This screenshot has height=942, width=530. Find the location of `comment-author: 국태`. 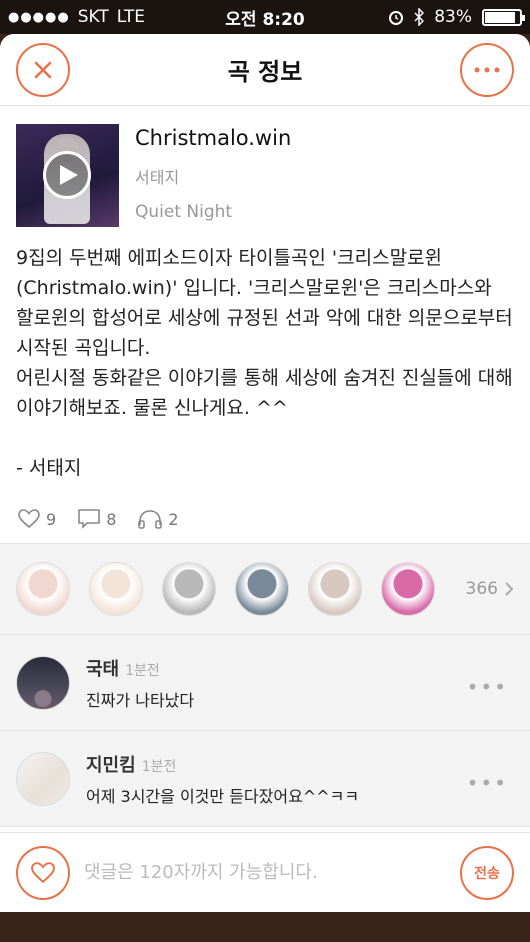

comment-author: 국태 is located at coordinates (102, 669).